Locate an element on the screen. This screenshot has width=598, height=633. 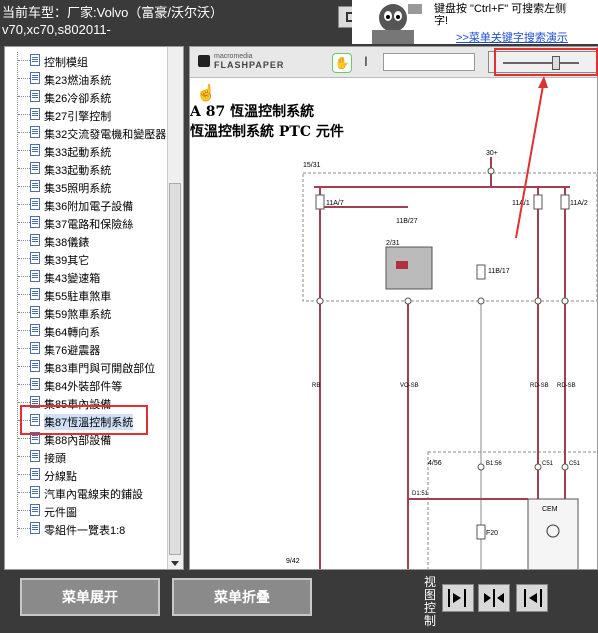
label-wire-4: RD-SB is located at coordinates (566, 386).